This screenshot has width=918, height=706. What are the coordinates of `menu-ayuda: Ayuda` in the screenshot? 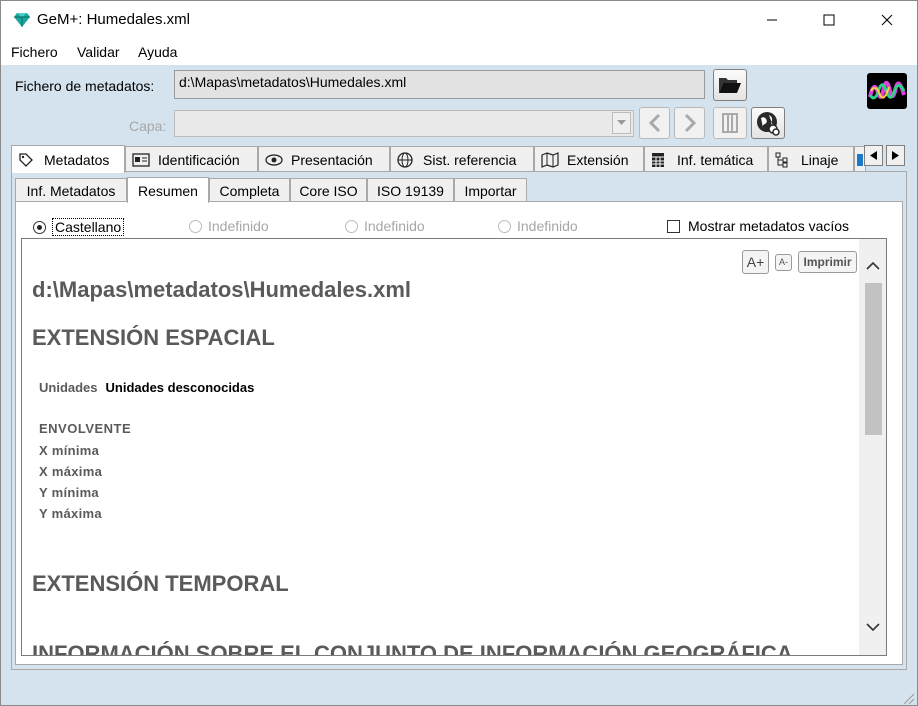 It's located at (157, 52).